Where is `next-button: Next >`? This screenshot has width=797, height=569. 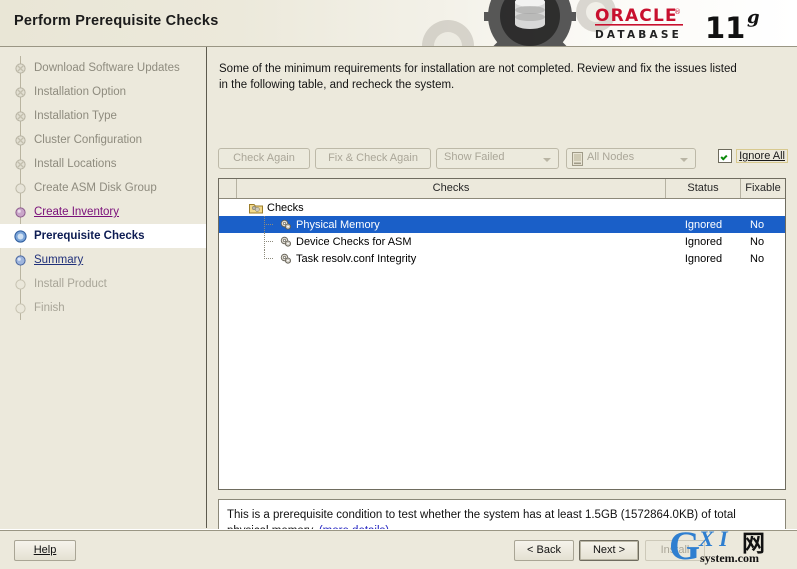
next-button: Next > is located at coordinates (609, 550).